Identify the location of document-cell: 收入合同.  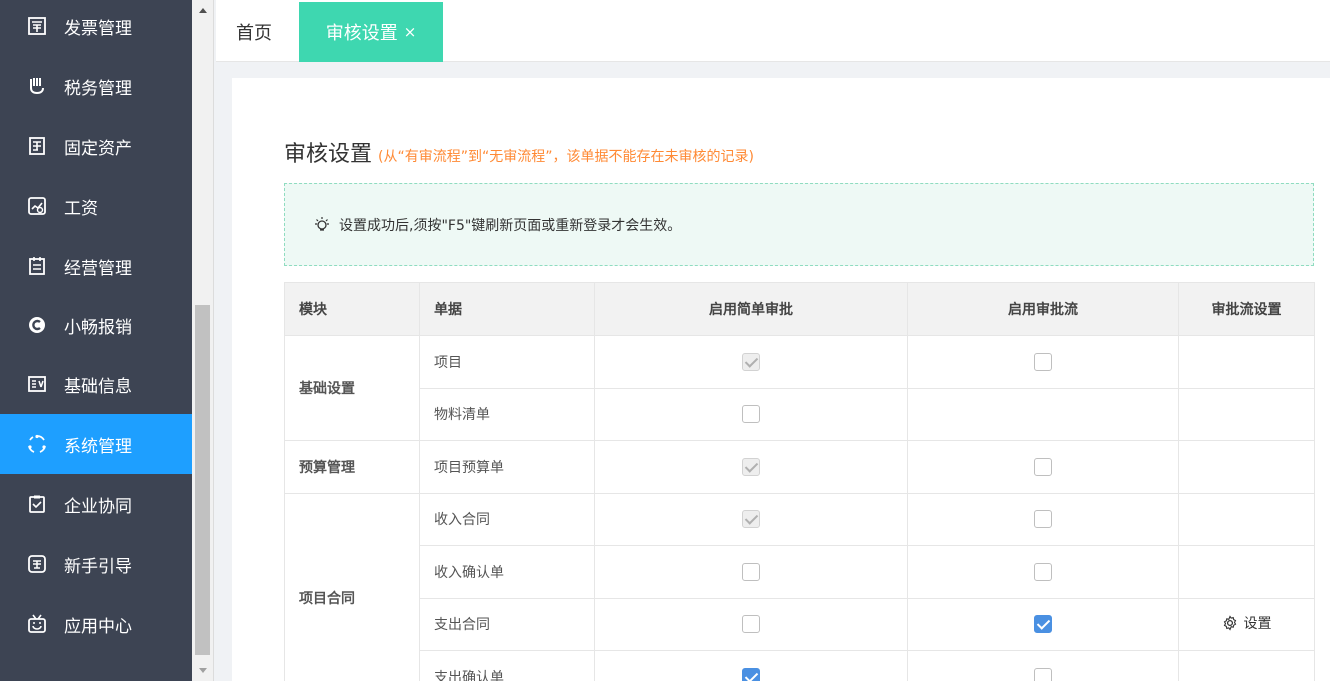
(507, 519).